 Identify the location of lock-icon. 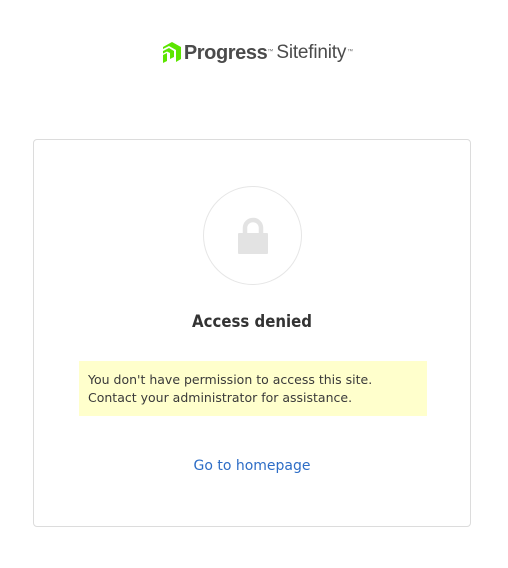
(252, 235).